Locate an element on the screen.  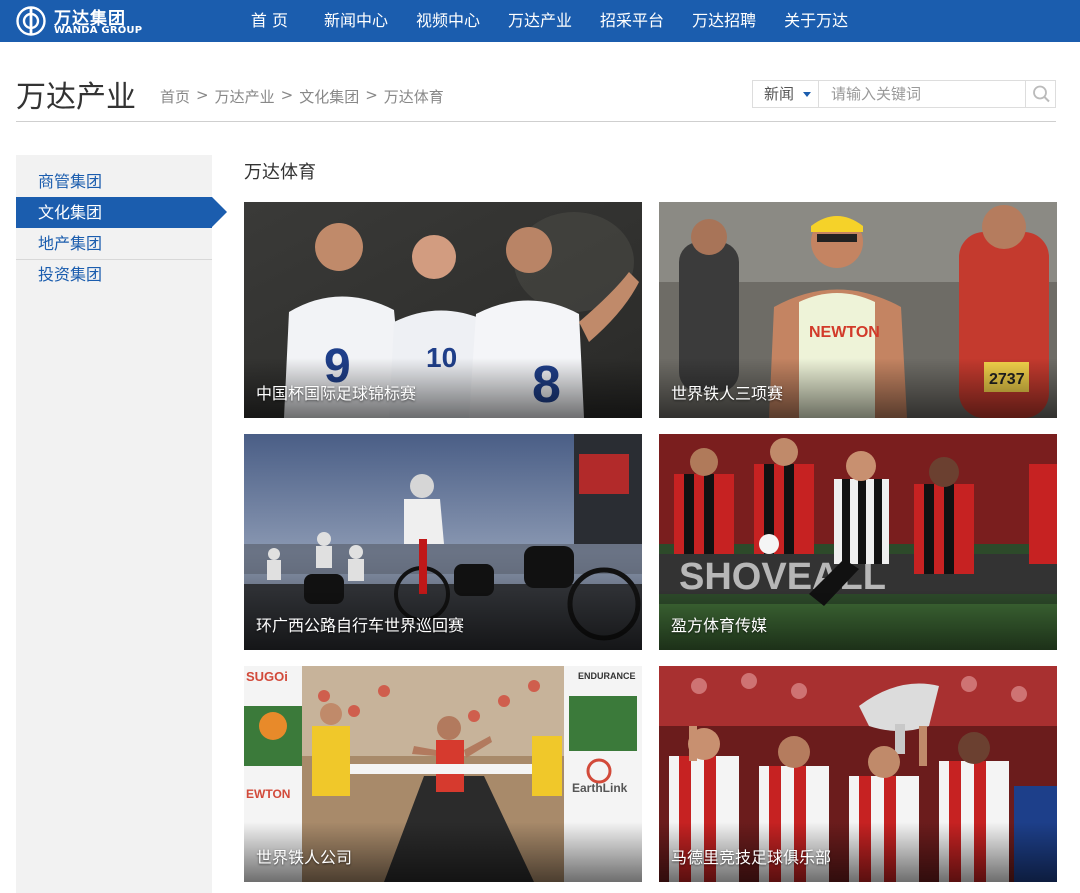
card-world-triathlon-corp: SUGOi EWTON ENDURANCE EarthLink 世界铁人公司 is located at coordinates (443, 774).